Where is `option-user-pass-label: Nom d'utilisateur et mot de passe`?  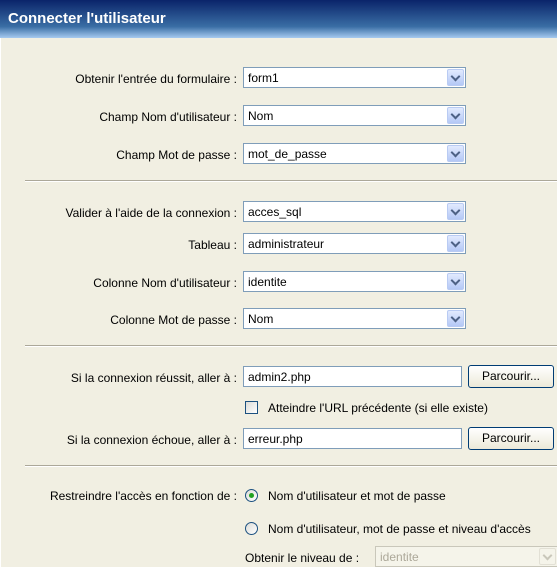
option-user-pass-label: Nom d'utilisateur et mot de passe is located at coordinates (357, 496).